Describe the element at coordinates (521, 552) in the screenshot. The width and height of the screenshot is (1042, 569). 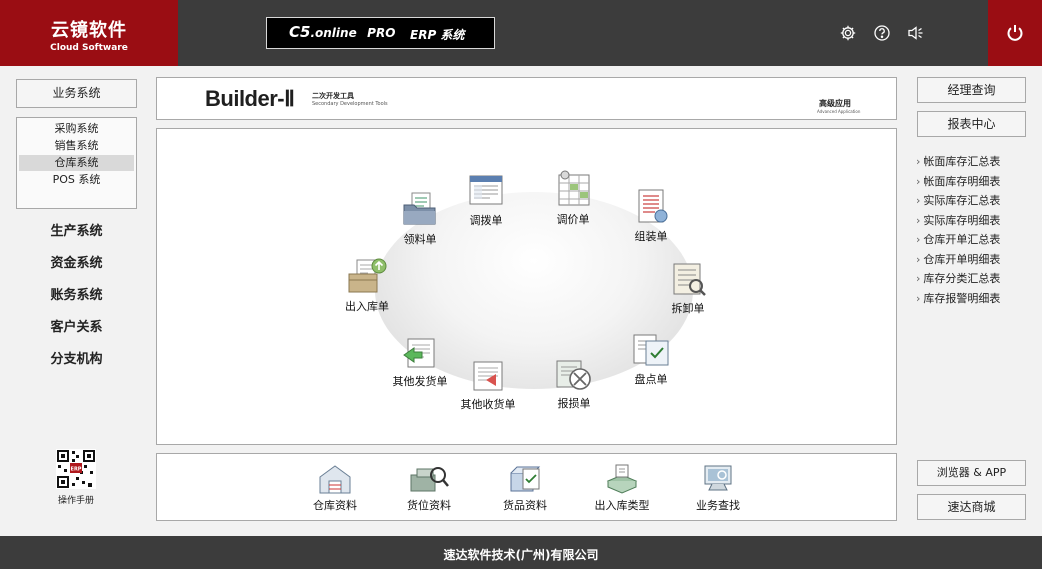
I see `footer-company: 速达软件技术(广州)有限公司` at that location.